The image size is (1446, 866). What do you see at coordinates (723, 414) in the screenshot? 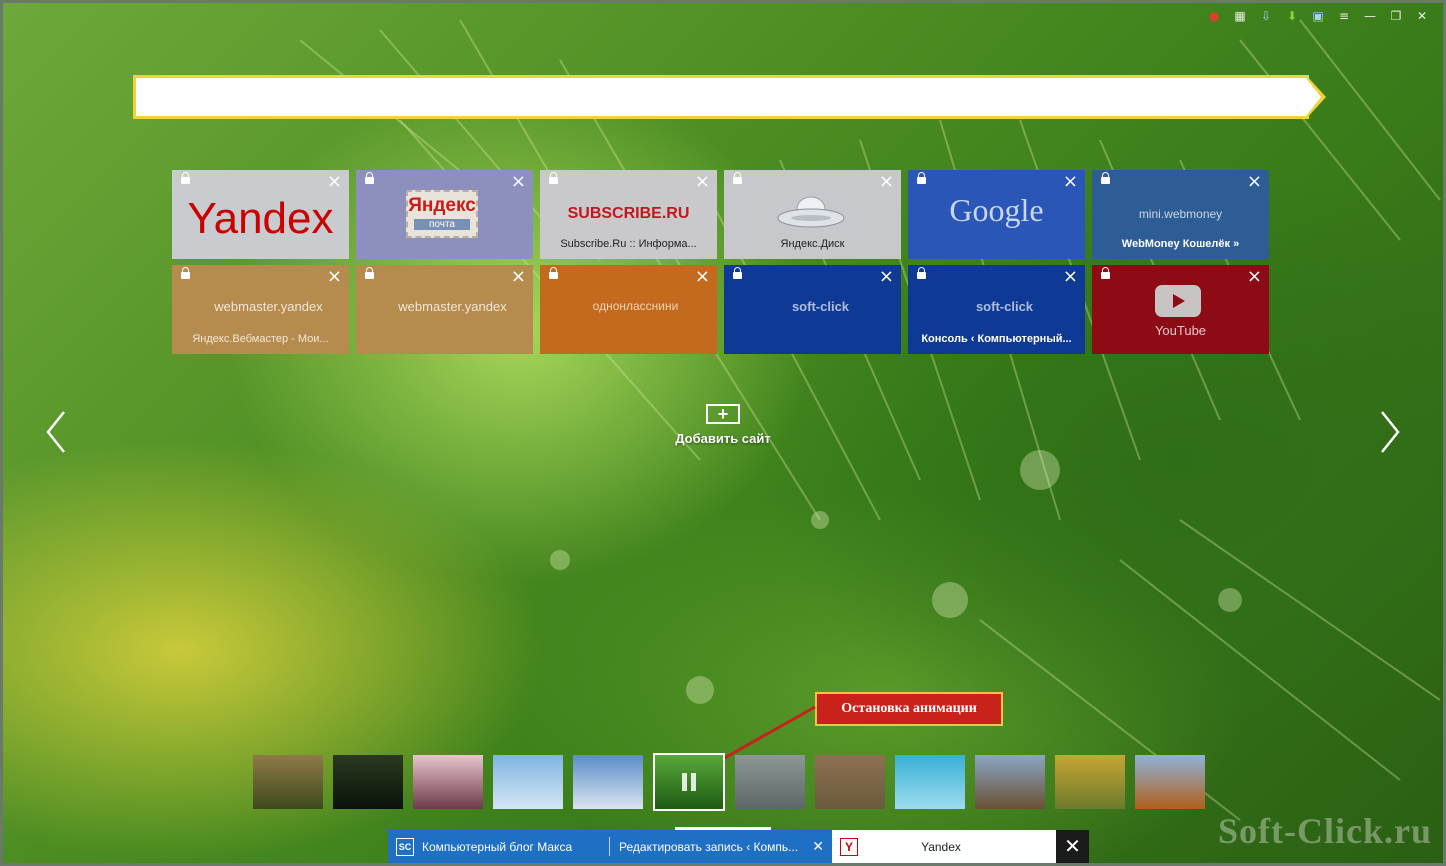
I see `plus-icon: +` at bounding box center [723, 414].